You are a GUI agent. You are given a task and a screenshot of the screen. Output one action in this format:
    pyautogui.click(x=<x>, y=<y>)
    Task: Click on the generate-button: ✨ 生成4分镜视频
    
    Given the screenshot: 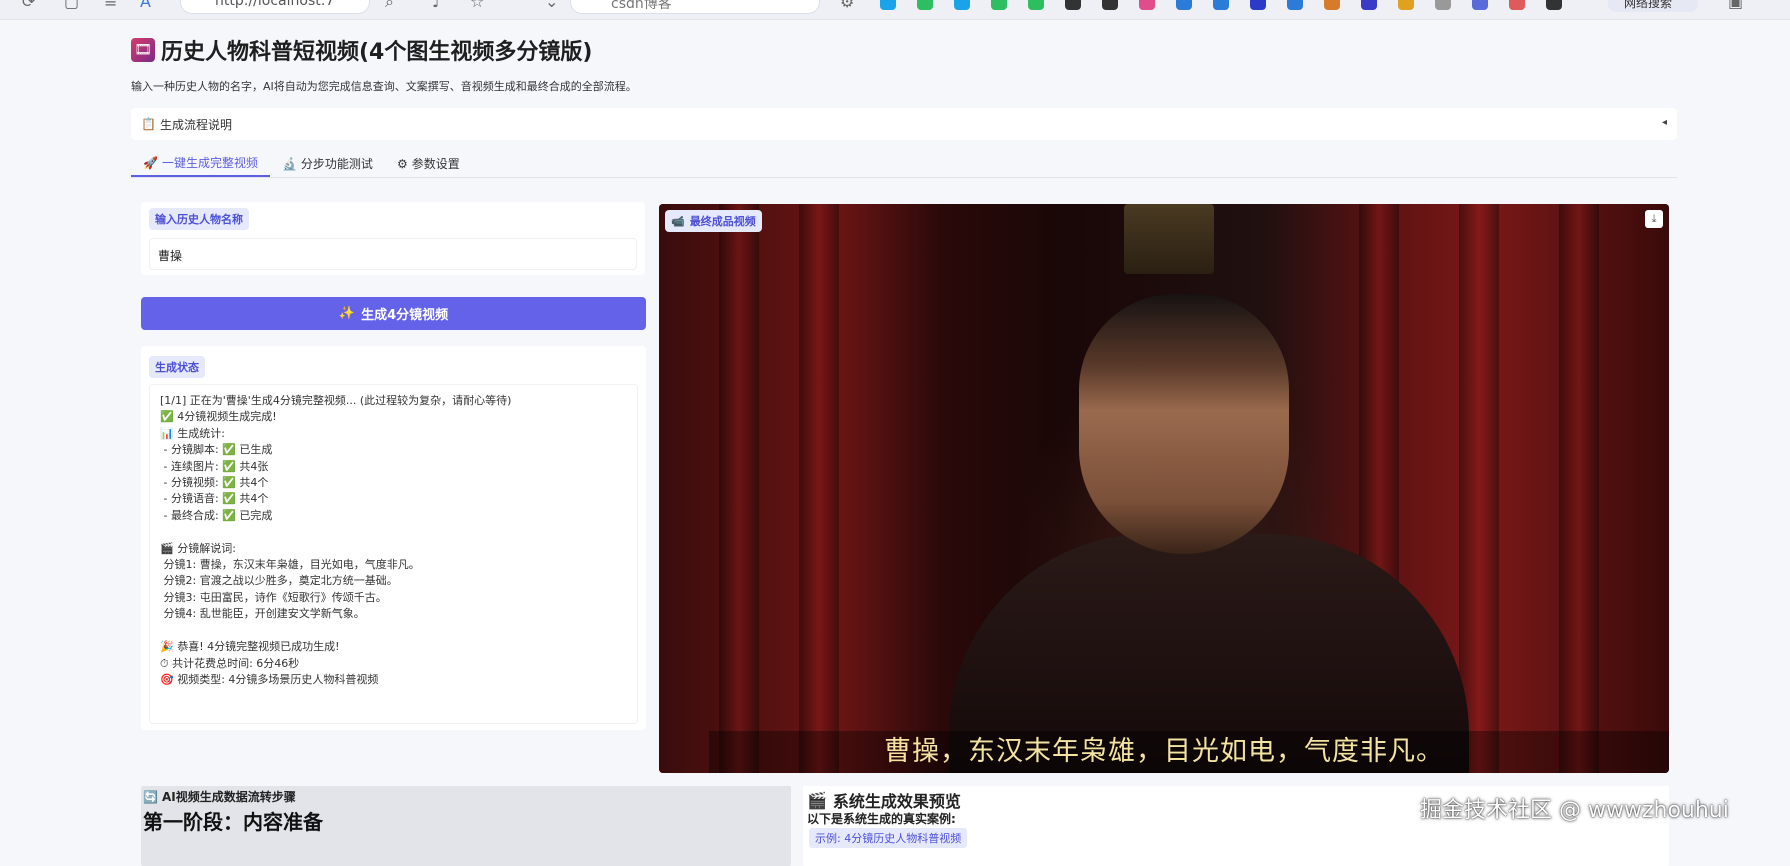 What is the action you would take?
    pyautogui.click(x=393, y=313)
    